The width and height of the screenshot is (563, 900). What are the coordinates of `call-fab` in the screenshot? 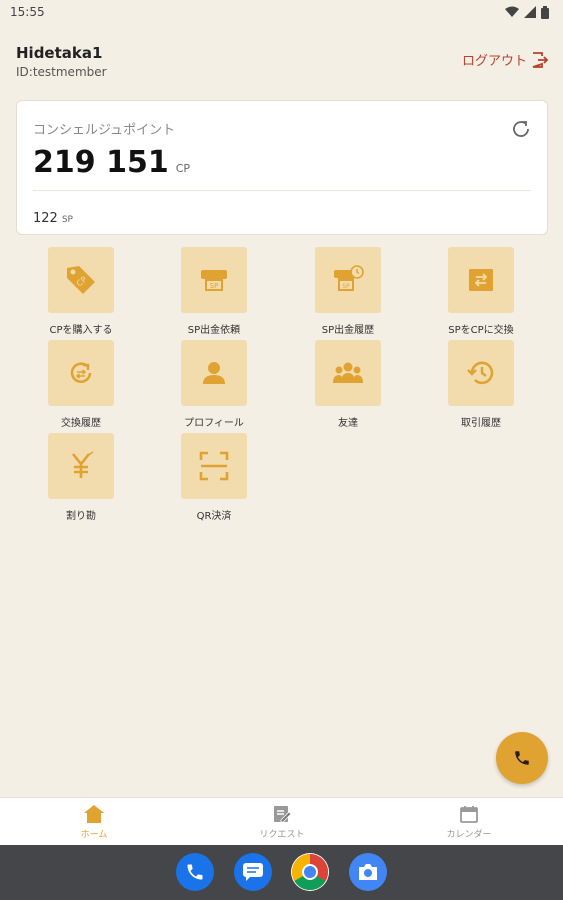 It's located at (522, 758).